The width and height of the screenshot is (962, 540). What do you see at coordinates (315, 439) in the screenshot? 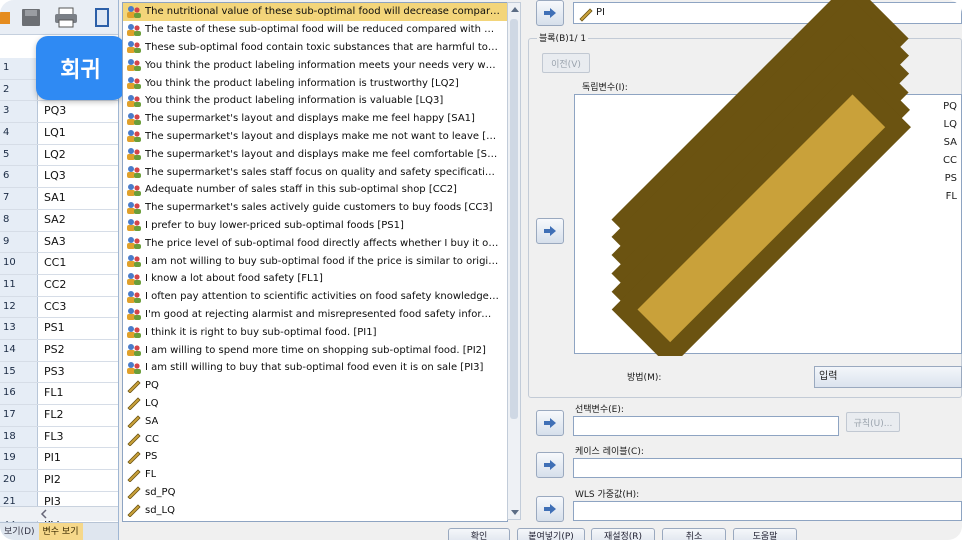
I see `variable-list-item: CC` at bounding box center [315, 439].